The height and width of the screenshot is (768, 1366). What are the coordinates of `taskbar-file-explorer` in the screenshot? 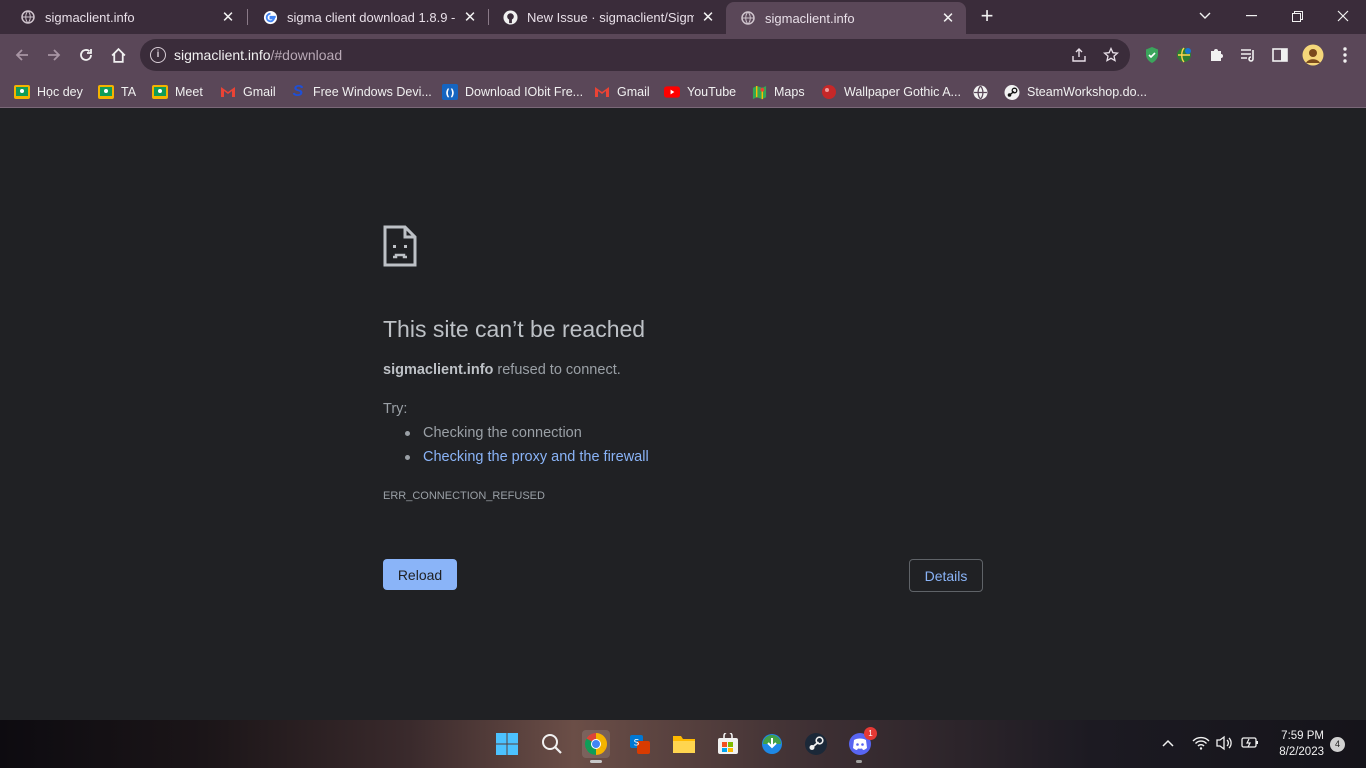 It's located at (684, 744).